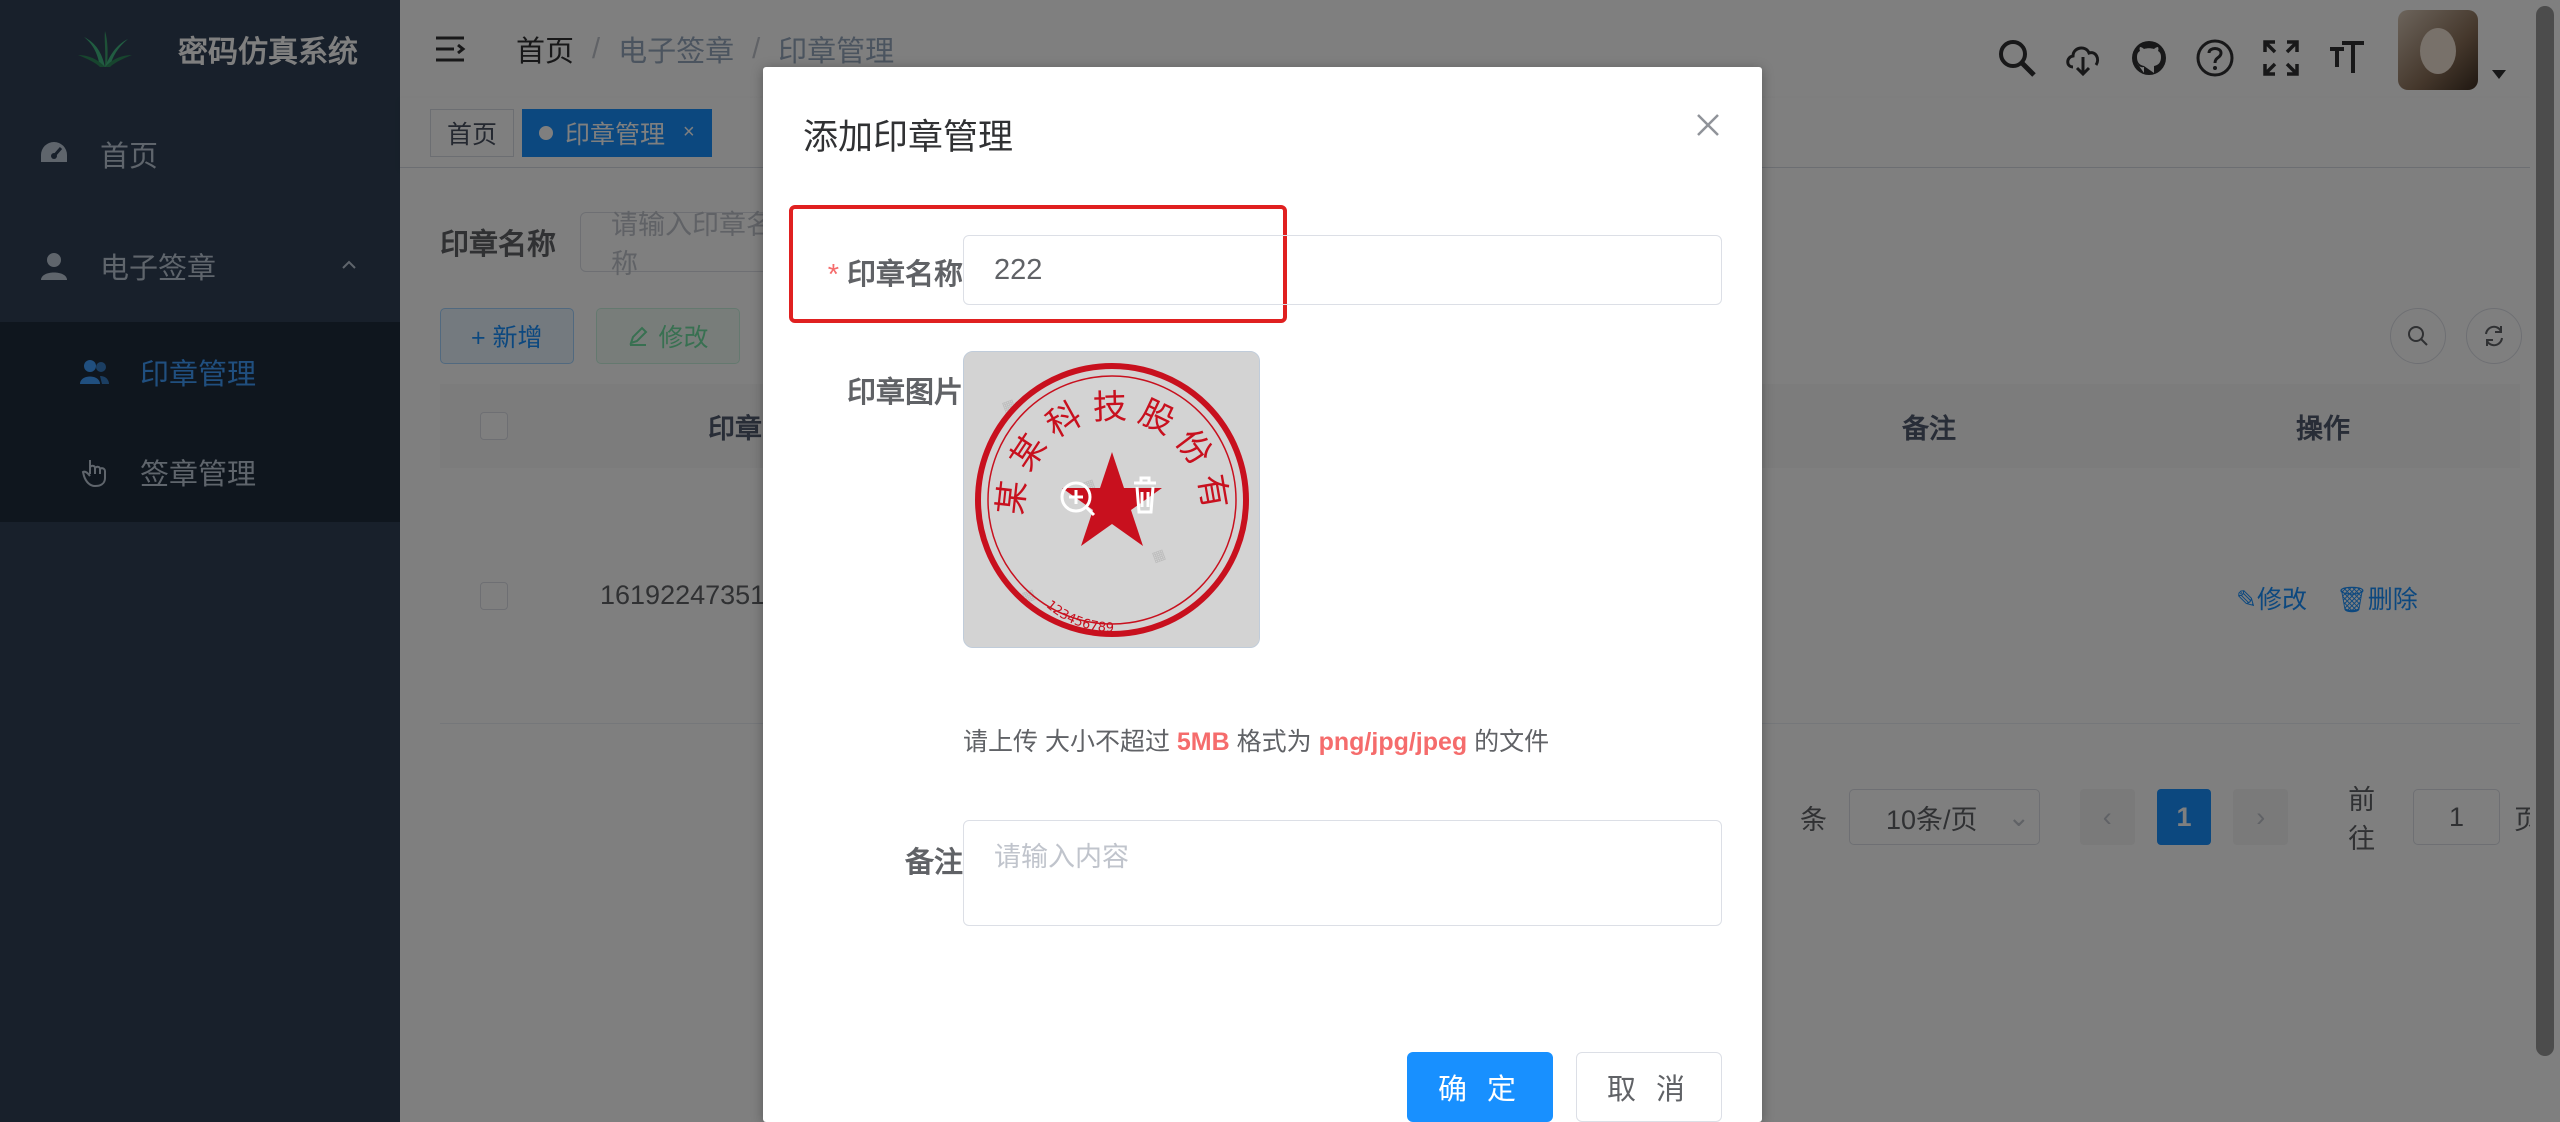 This screenshot has width=2560, height=1122. What do you see at coordinates (1708, 125) in the screenshot?
I see `close-icon` at bounding box center [1708, 125].